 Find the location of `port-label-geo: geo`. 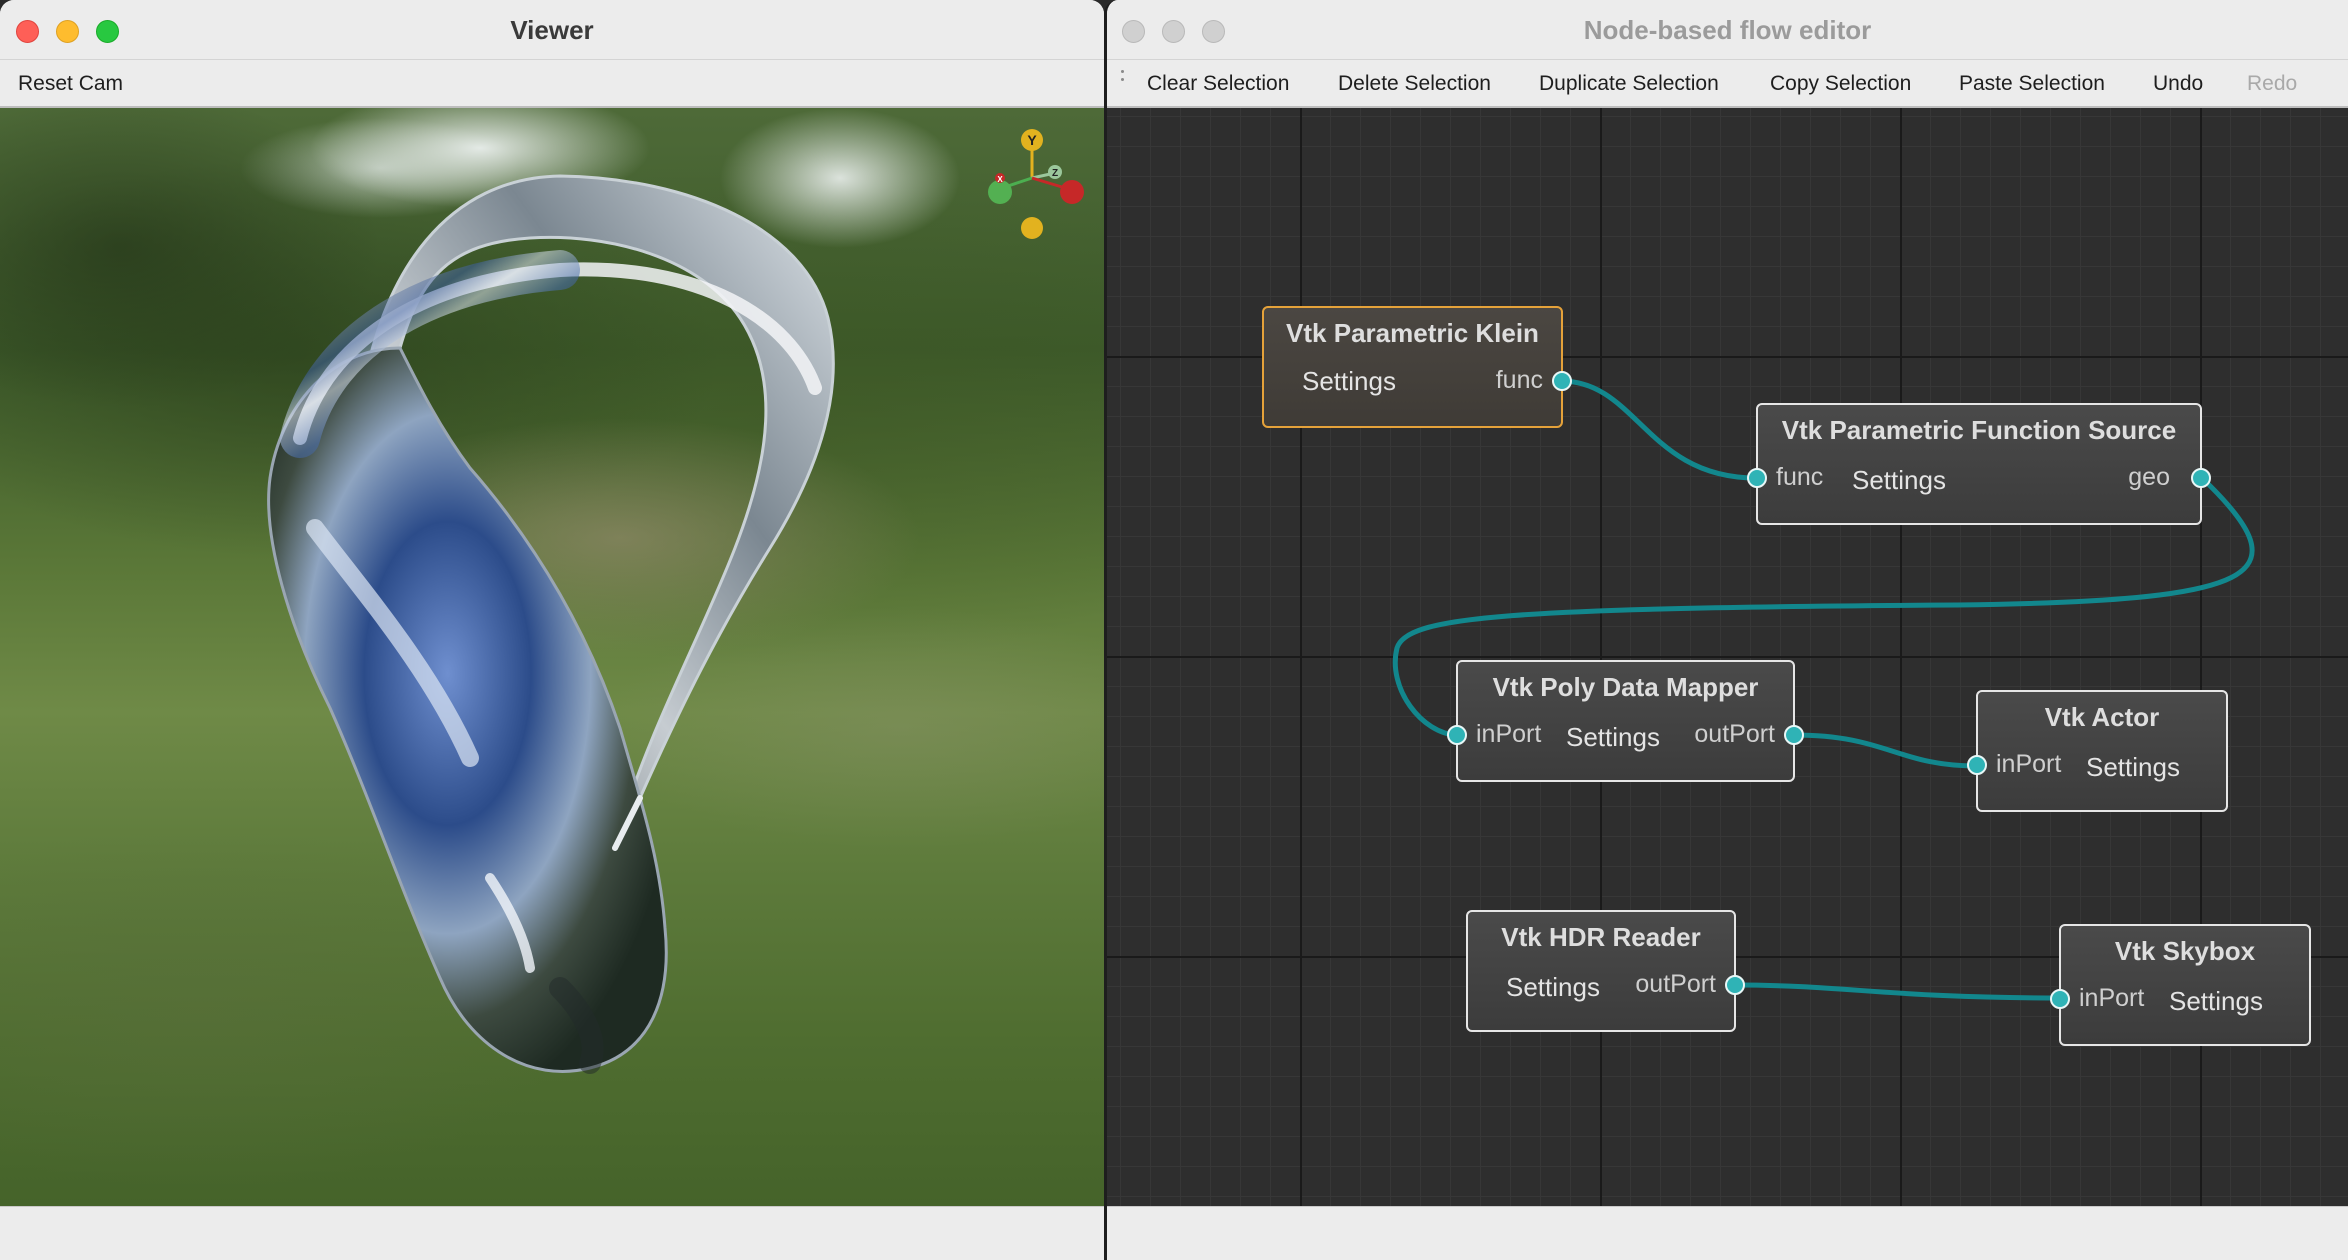

port-label-geo: geo is located at coordinates (2149, 477).